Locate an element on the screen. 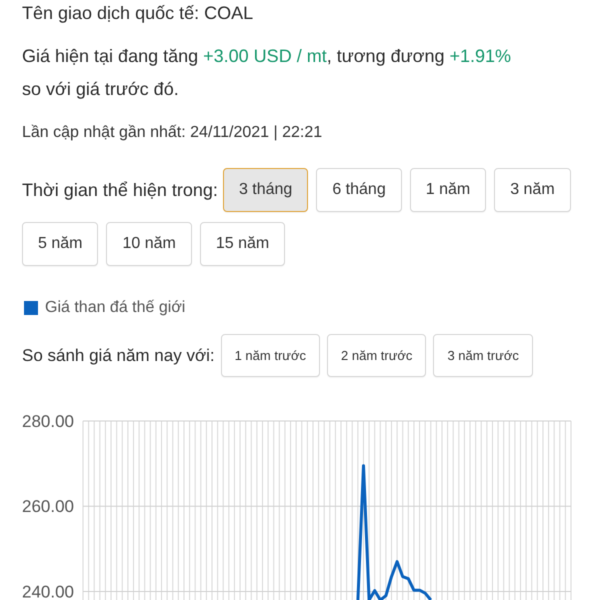 This screenshot has width=600, height=600. range-label: Thời gian thể hiện trong: is located at coordinates (120, 190).